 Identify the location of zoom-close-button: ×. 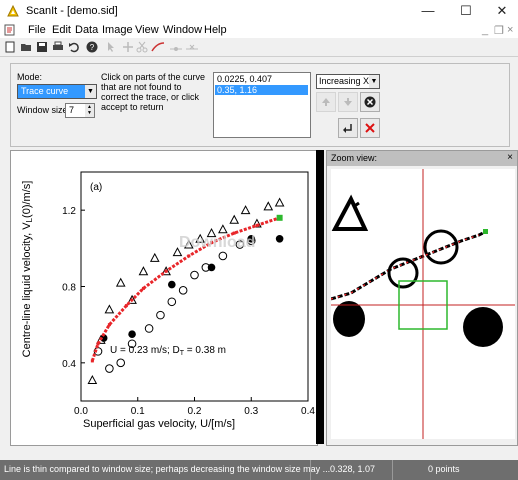
(510, 157).